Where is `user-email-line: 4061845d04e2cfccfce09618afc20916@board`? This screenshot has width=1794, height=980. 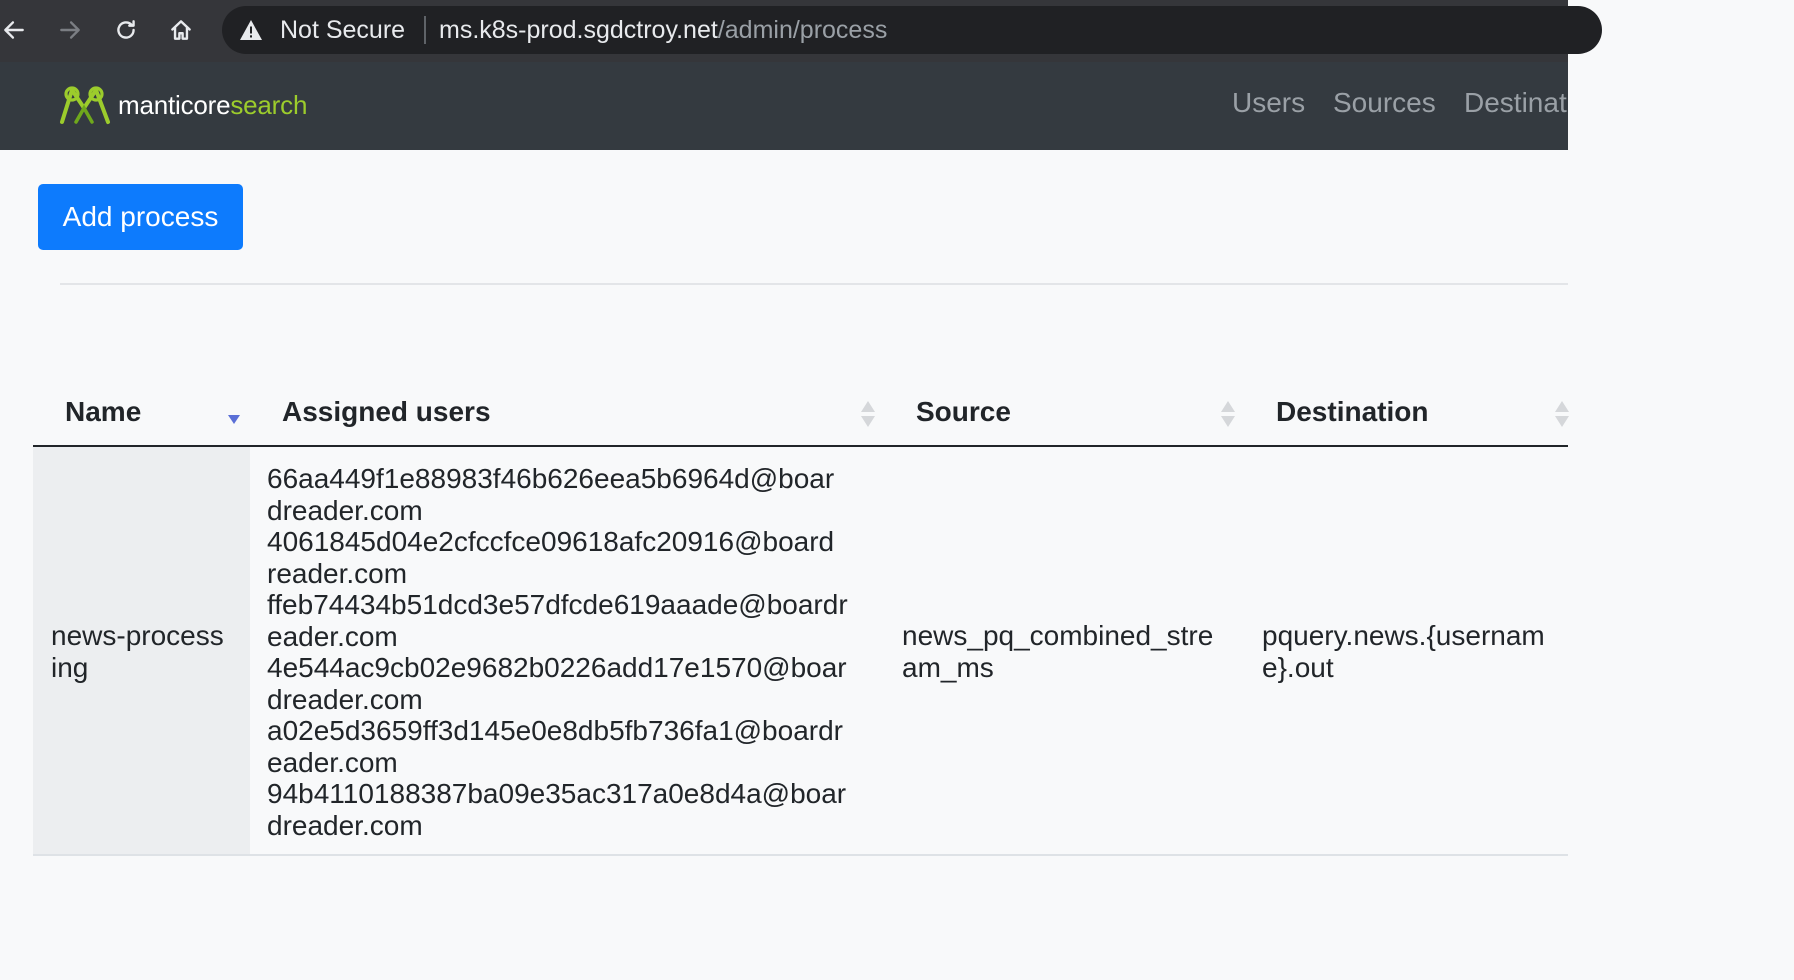 user-email-line: 4061845d04e2cfccfce09618afc20916@board is located at coordinates (551, 541).